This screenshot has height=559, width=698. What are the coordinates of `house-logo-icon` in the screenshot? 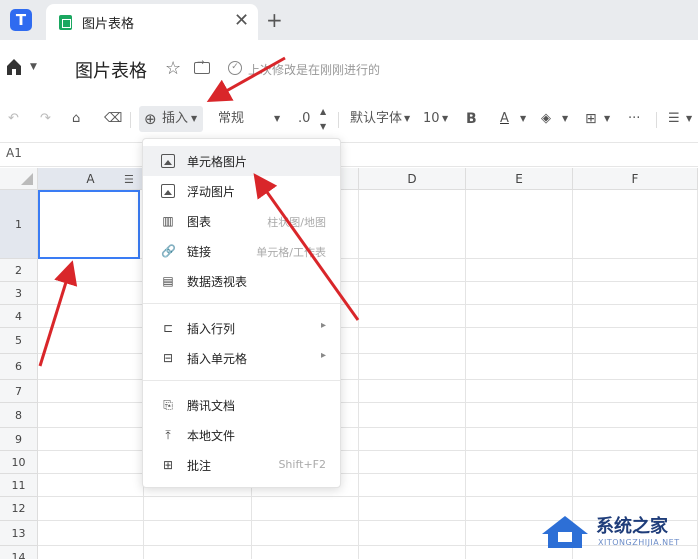 It's located at (565, 532).